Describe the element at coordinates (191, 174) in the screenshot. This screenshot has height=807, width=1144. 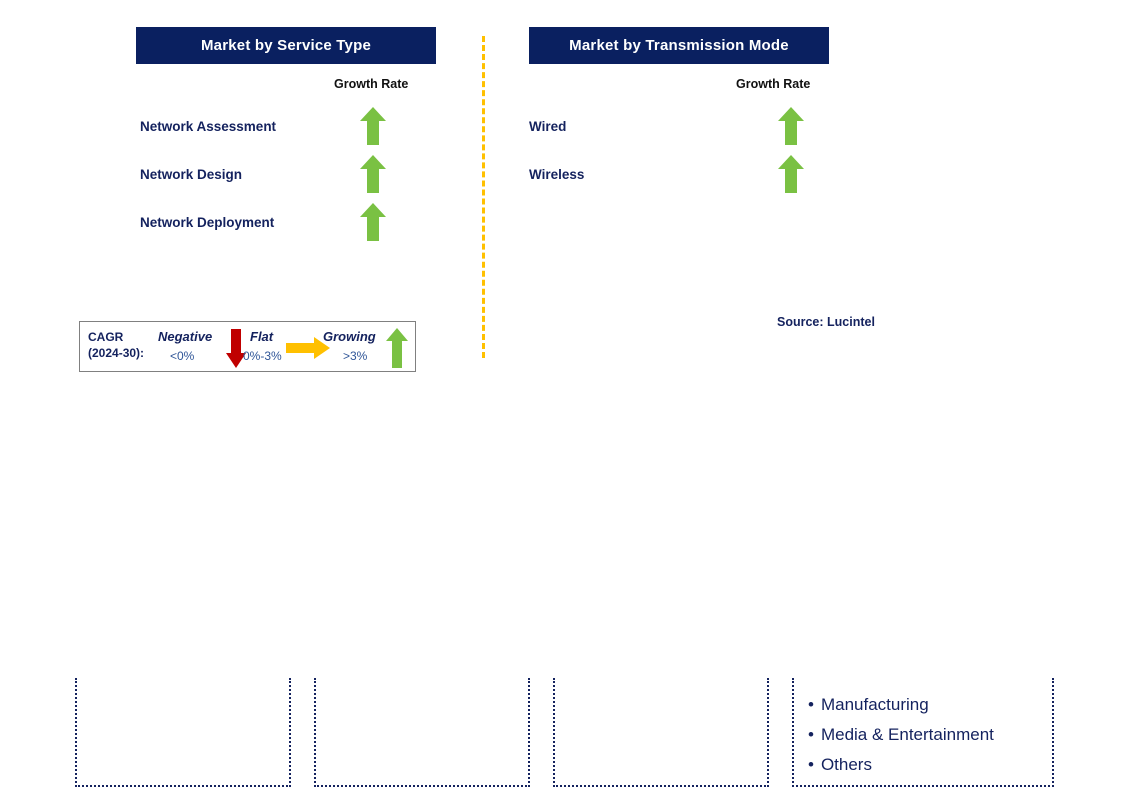
I see `segment-label-network-design: Network Design` at that location.